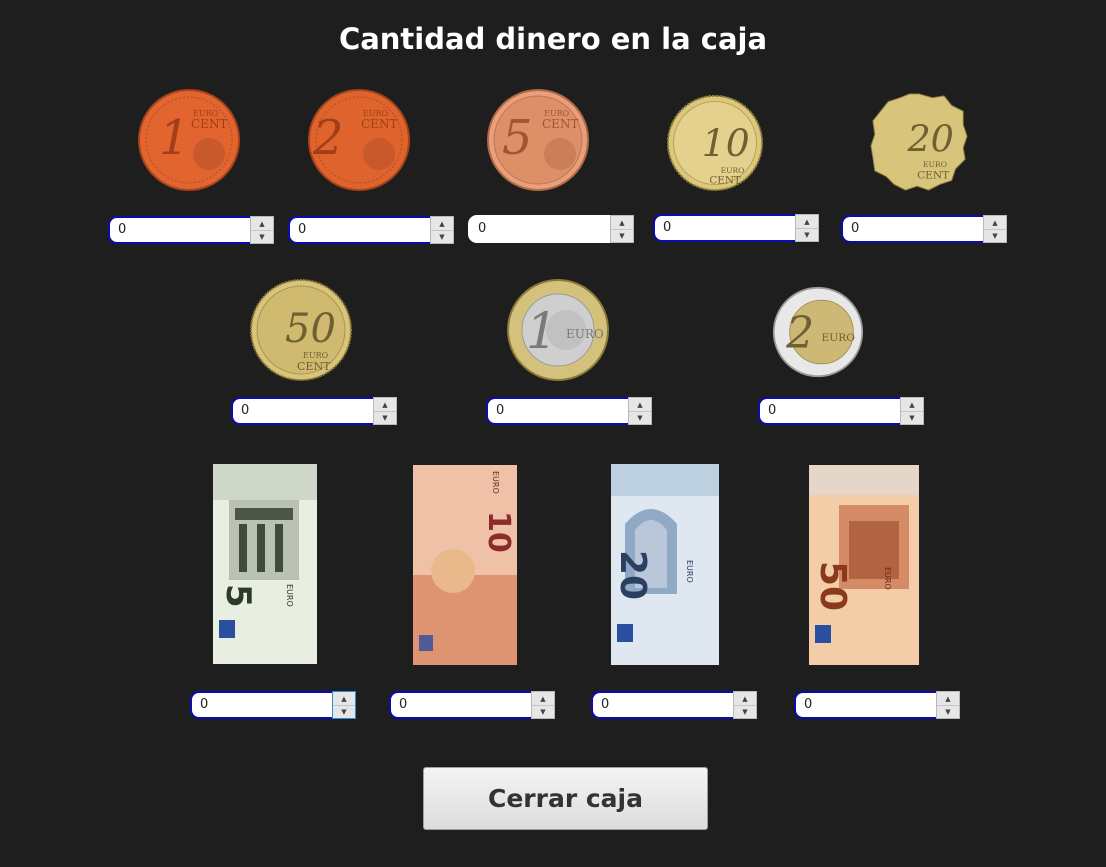 The width and height of the screenshot is (1106, 867). I want to click on spinner-coin-10-cent: ▲ ▼, so click(736, 230).